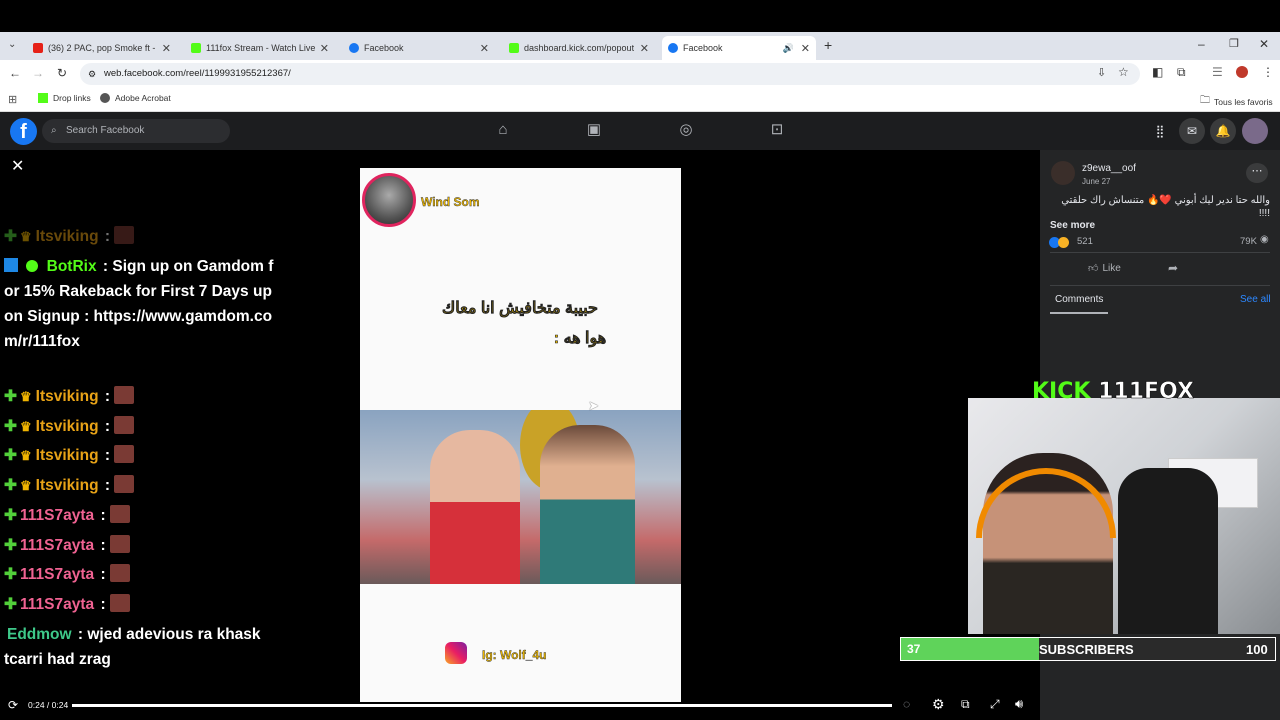 This screenshot has width=1280, height=720. What do you see at coordinates (12, 99) in the screenshot?
I see `apps-grid-icon: ⊞` at bounding box center [12, 99].